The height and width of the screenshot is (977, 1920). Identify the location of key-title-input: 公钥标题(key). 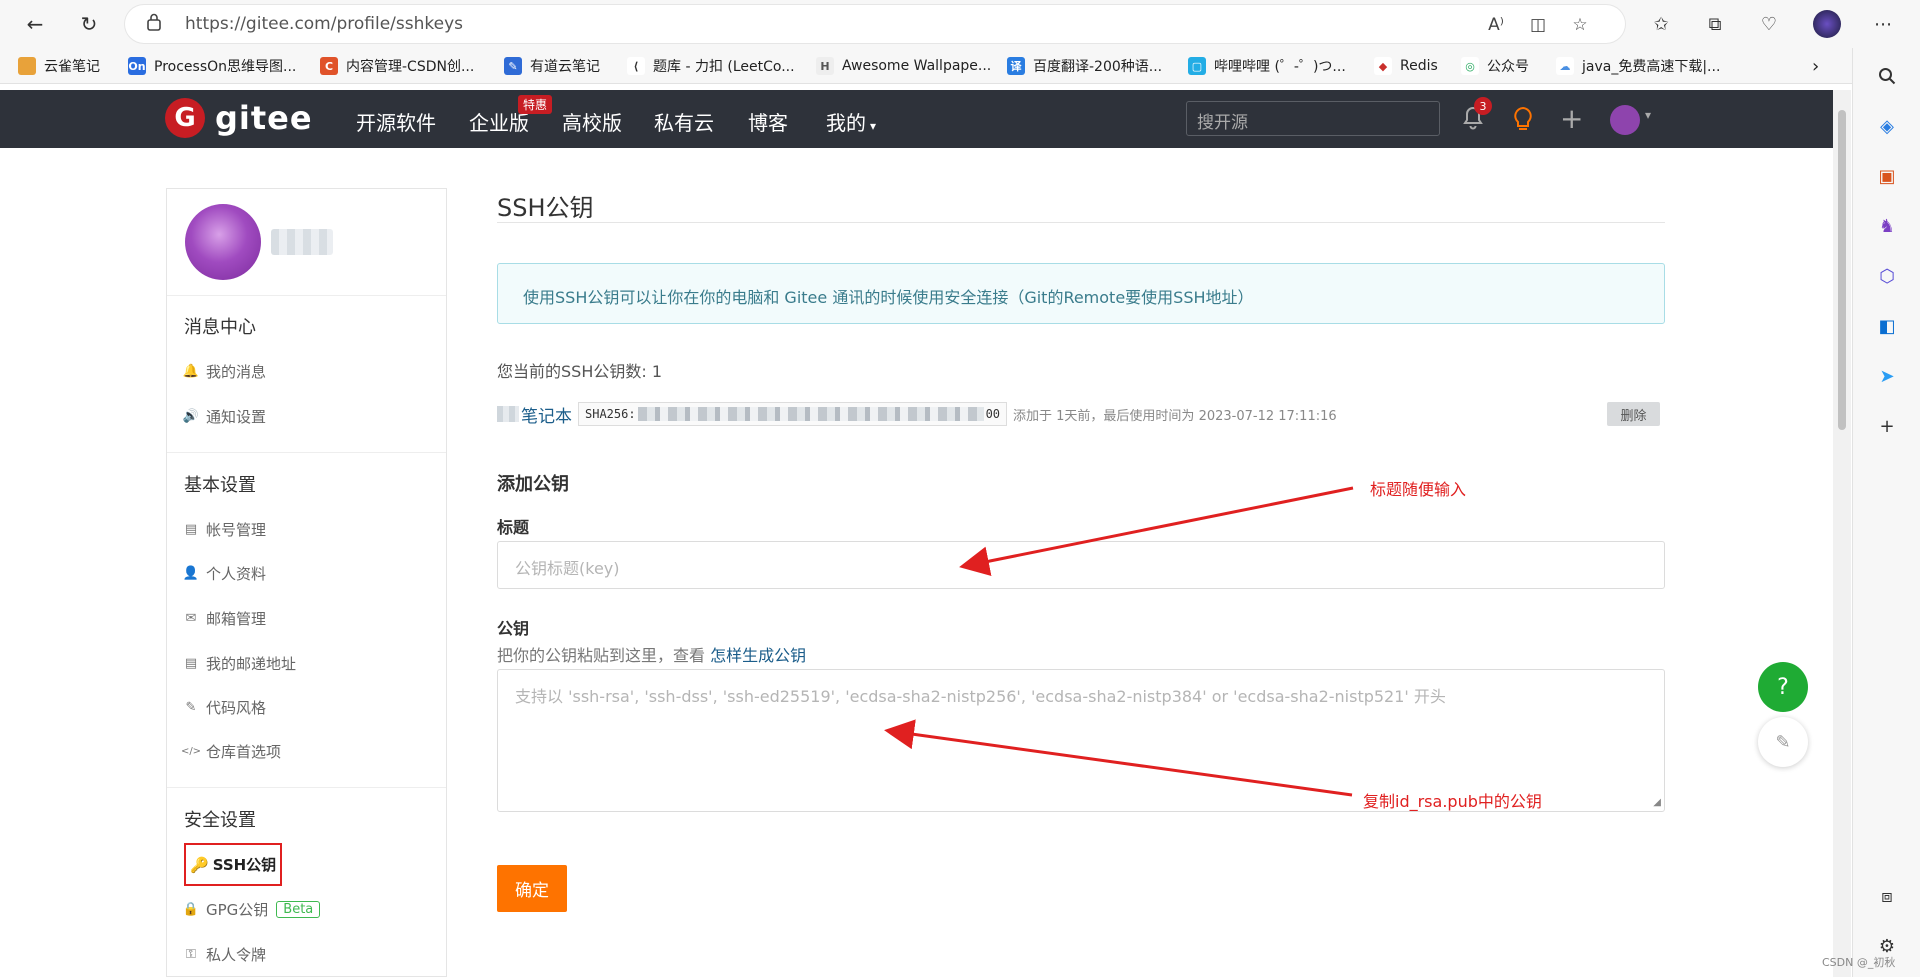
(1081, 565).